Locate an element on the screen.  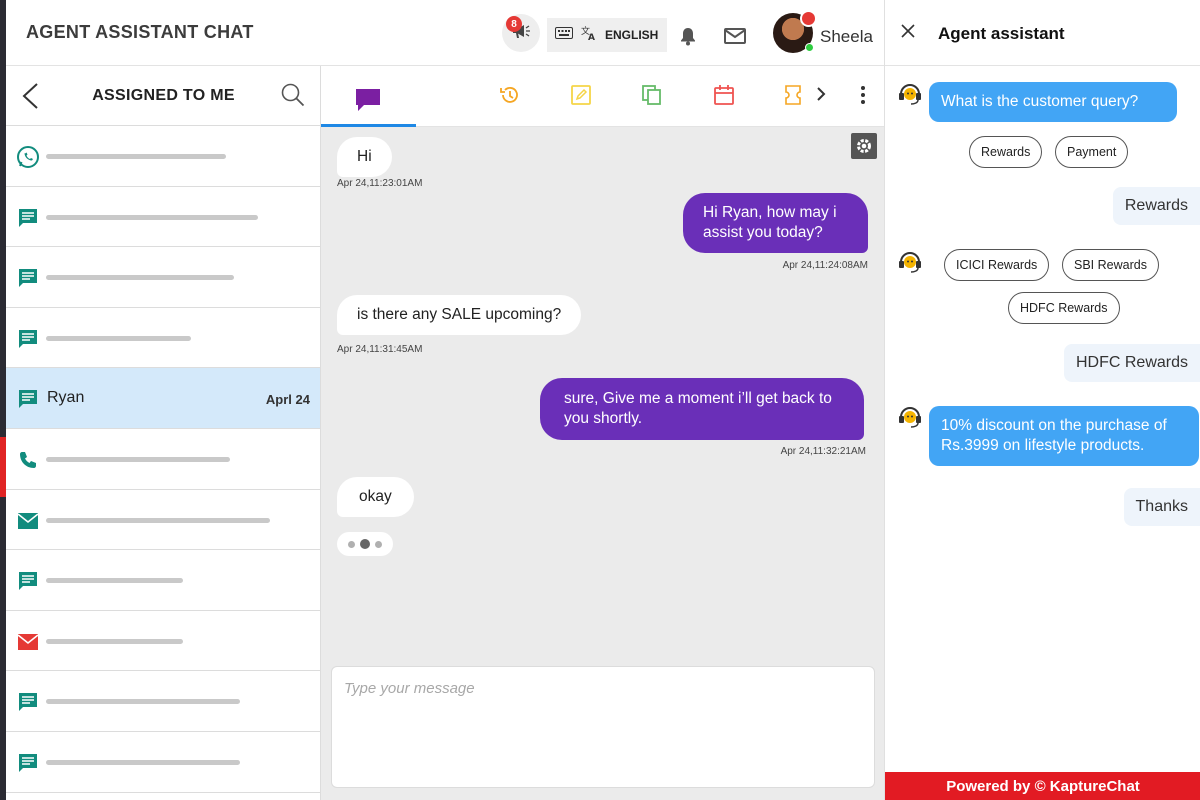
copy-icon is located at coordinates (652, 97).